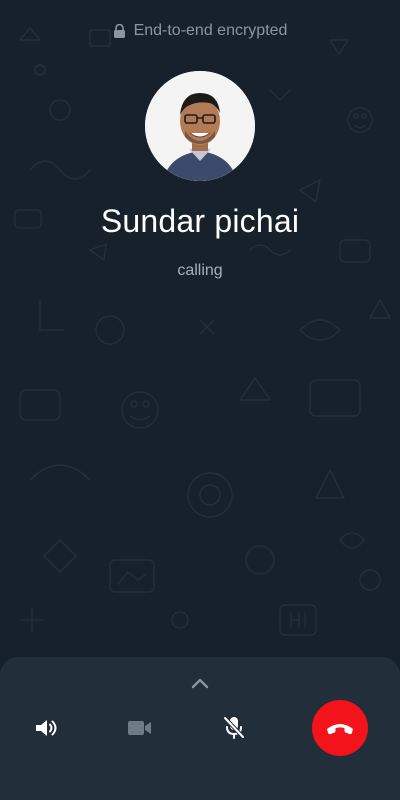  I want to click on mute-button, so click(234, 728).